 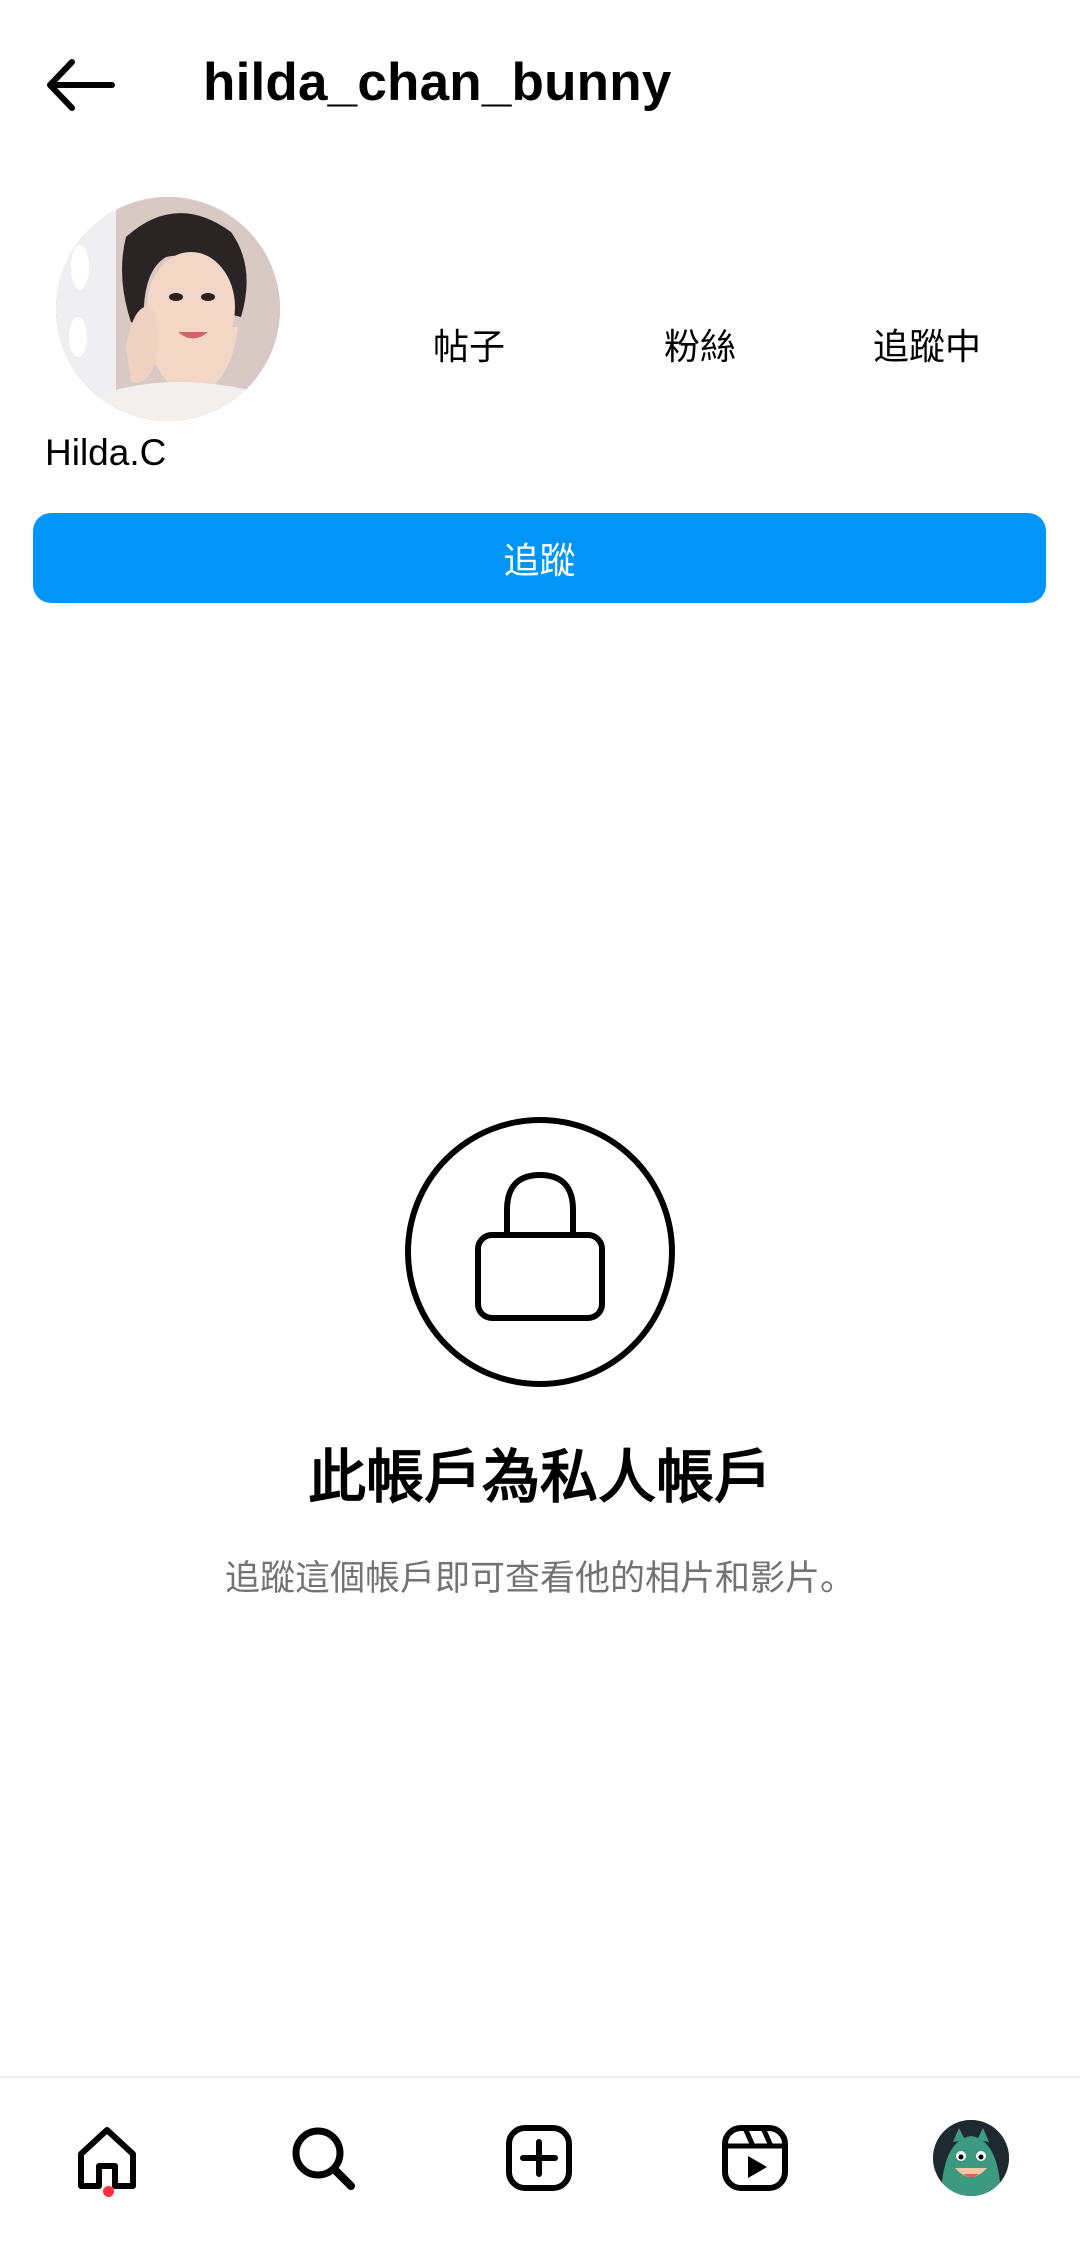 I want to click on search-icon, so click(x=323, y=2158).